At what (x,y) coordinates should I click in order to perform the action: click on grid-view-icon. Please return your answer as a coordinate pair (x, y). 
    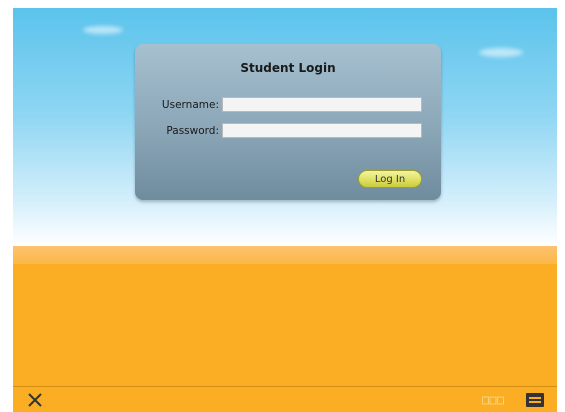
    Looking at the image, I should click on (493, 400).